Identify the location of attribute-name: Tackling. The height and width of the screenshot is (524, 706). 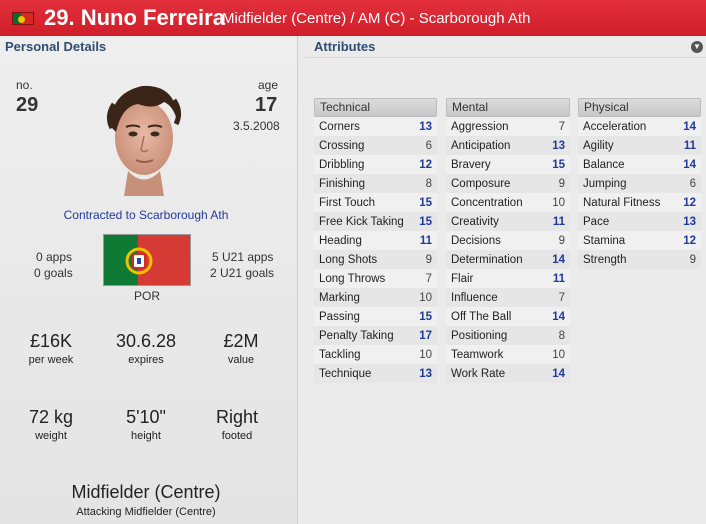
(340, 354).